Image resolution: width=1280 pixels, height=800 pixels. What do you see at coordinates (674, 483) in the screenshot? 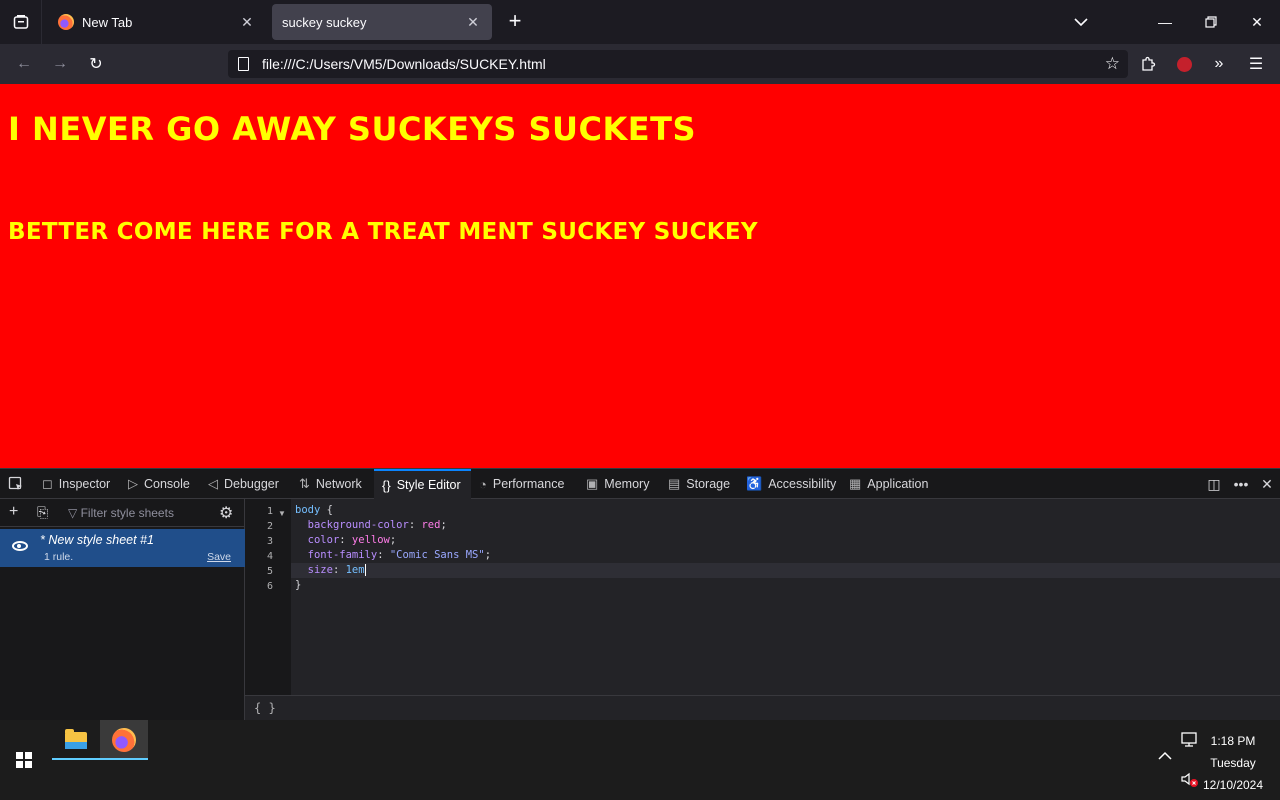
I see `storage-icon: ▤` at bounding box center [674, 483].